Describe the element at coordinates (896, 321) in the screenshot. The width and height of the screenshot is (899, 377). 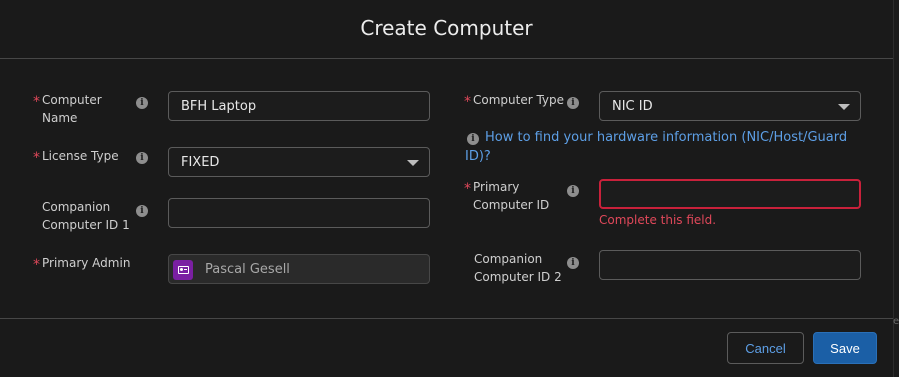
I see `background-edge-text: e` at that location.